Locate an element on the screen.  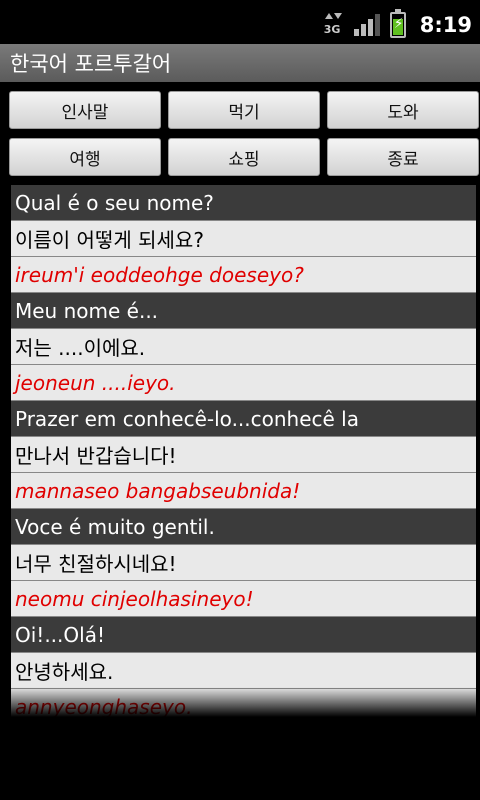
clock: 8:19 is located at coordinates (445, 25).